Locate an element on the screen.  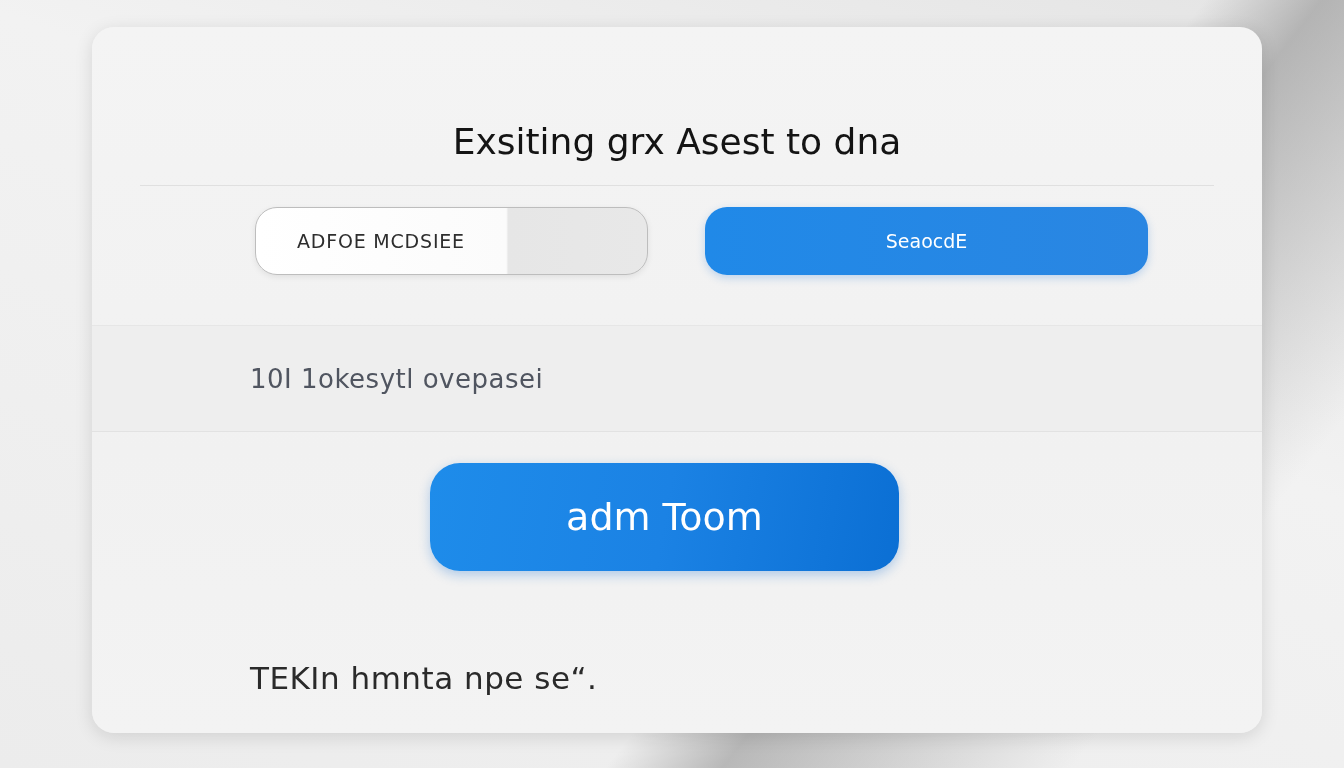
input-field: ADFOE MCDSIEE is located at coordinates (451, 241).